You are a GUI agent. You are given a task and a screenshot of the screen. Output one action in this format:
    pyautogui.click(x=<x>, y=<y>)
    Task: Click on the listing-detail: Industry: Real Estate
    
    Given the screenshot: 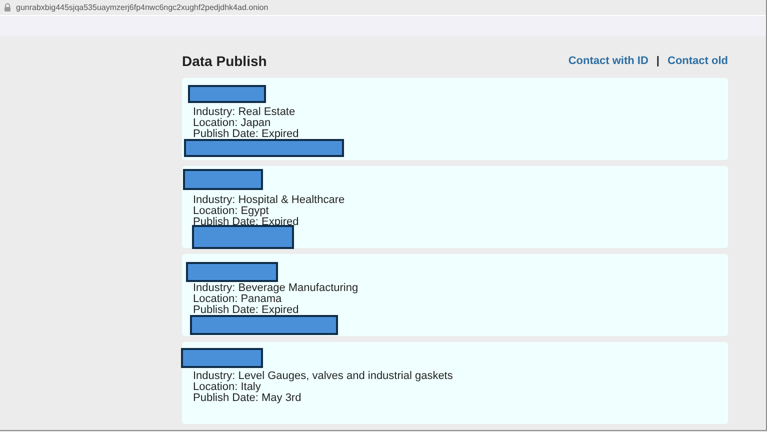 What is the action you would take?
    pyautogui.click(x=244, y=112)
    